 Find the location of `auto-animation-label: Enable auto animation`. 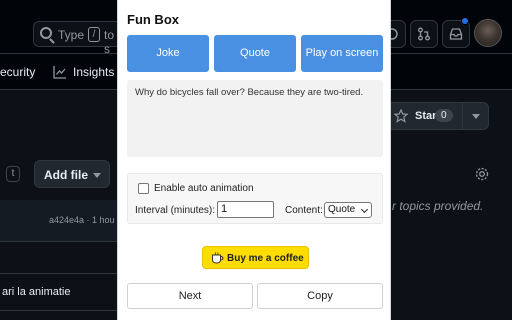

auto-animation-label: Enable auto animation is located at coordinates (204, 188).